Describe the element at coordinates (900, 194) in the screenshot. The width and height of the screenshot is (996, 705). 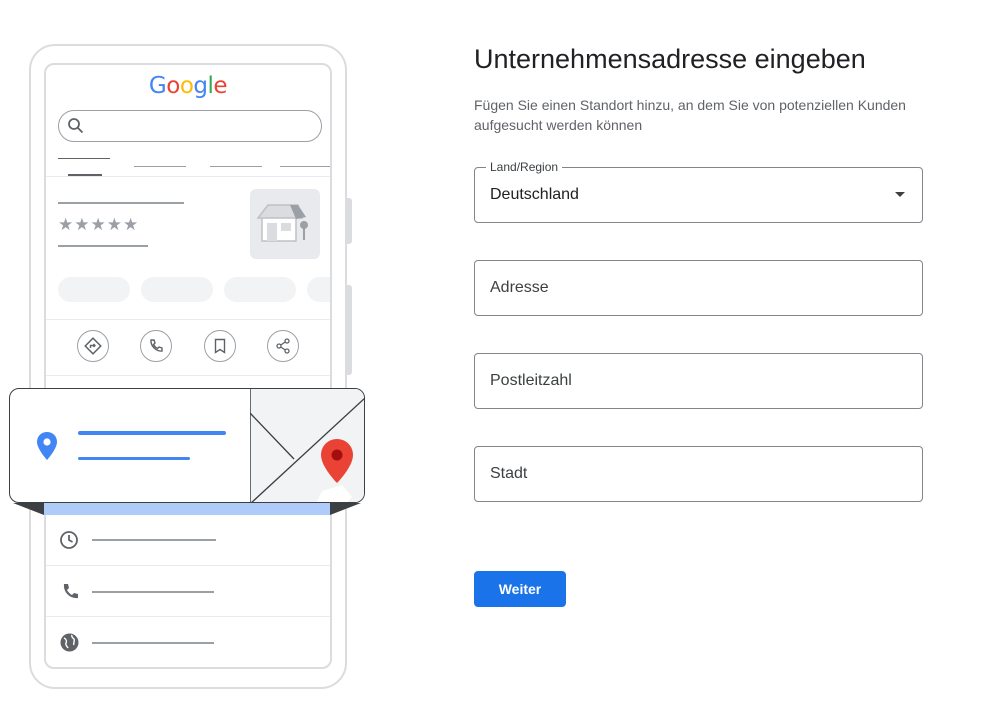
I see `dropdown-arrow-icon` at that location.